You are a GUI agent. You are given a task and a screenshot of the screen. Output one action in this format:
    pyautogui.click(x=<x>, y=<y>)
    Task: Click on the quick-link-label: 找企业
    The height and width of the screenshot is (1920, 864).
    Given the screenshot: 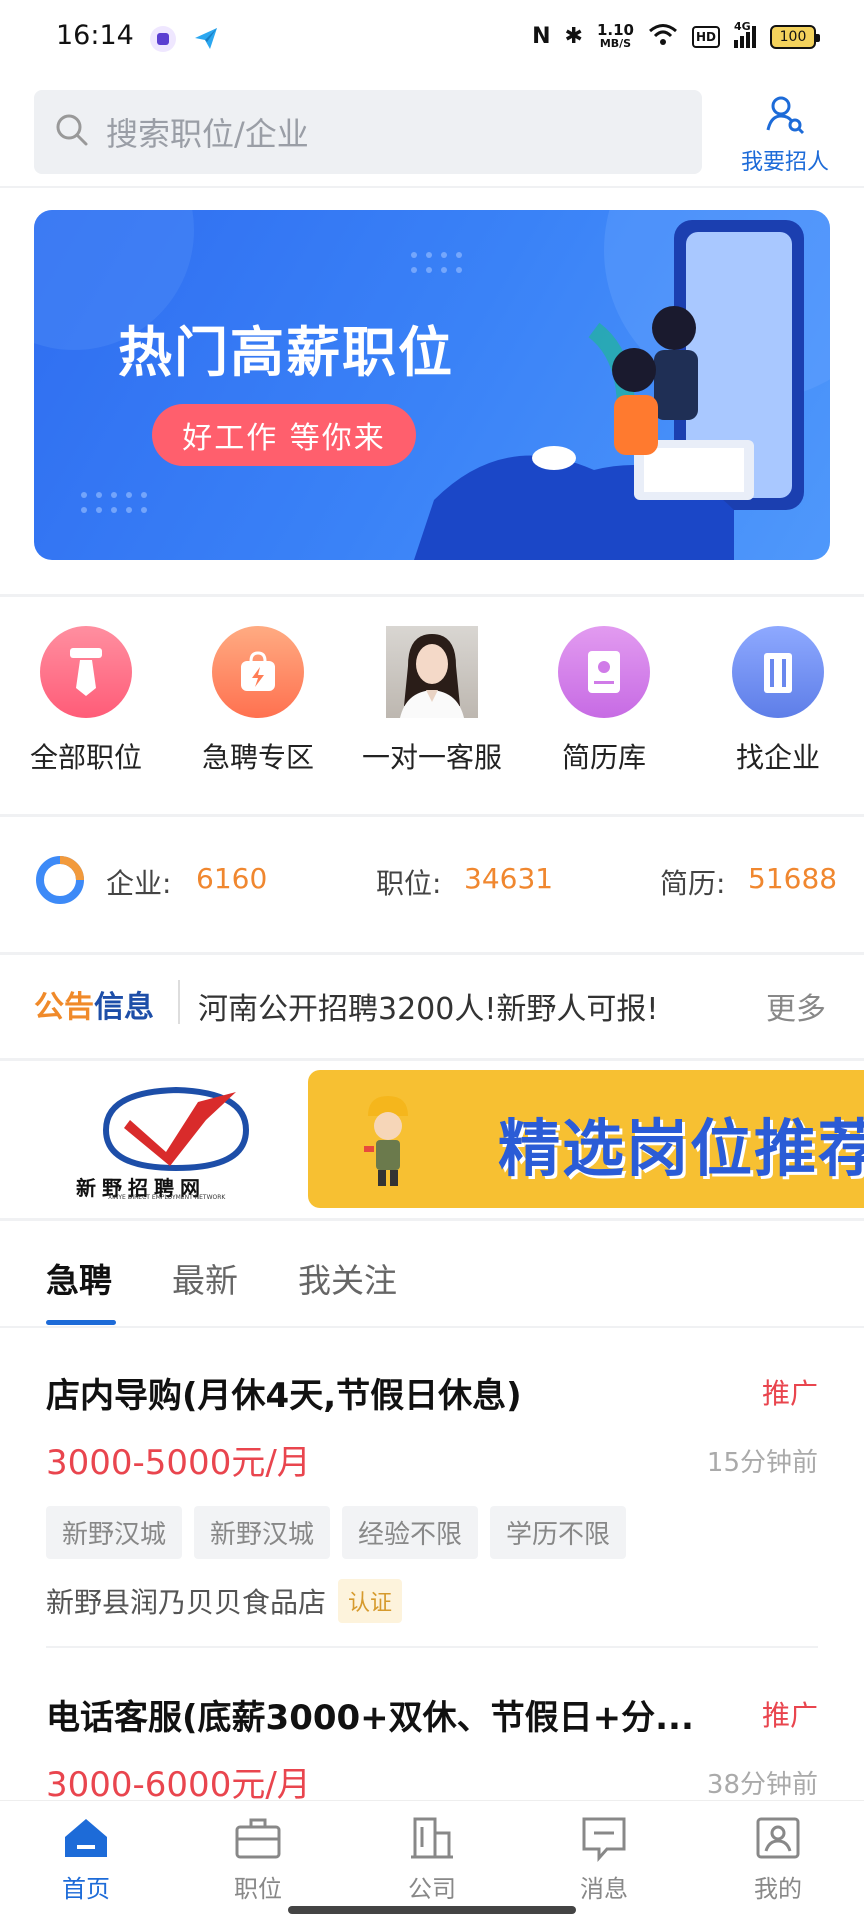 What is the action you would take?
    pyautogui.click(x=777, y=757)
    